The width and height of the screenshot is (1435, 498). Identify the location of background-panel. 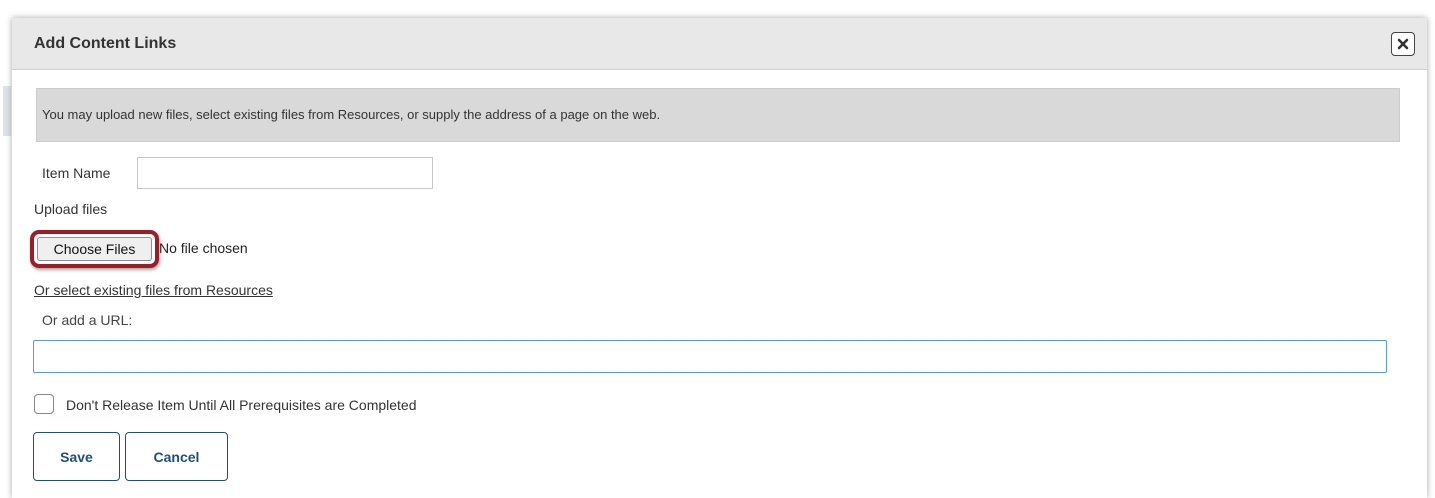
(7, 111).